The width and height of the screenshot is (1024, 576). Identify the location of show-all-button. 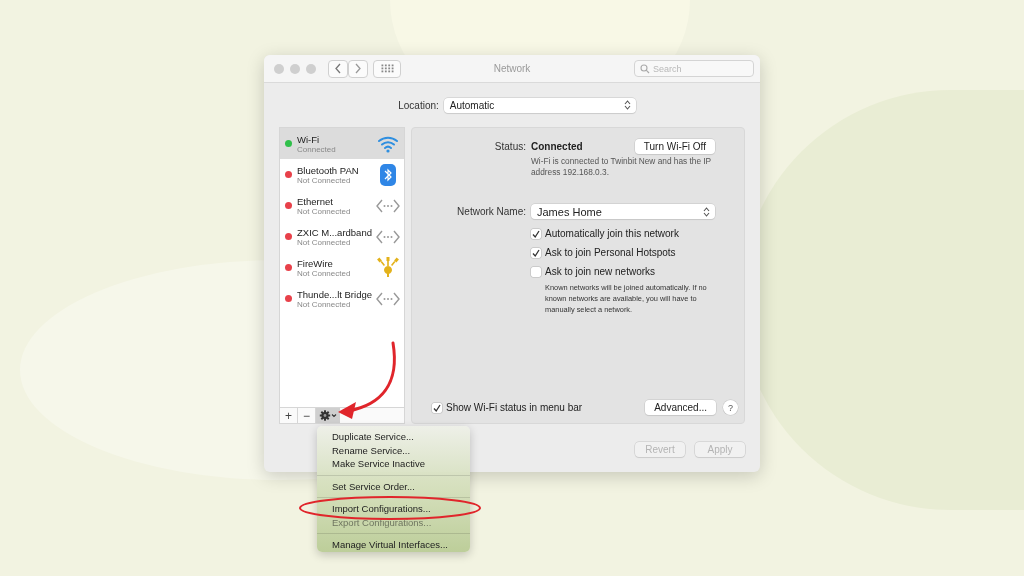
(387, 68).